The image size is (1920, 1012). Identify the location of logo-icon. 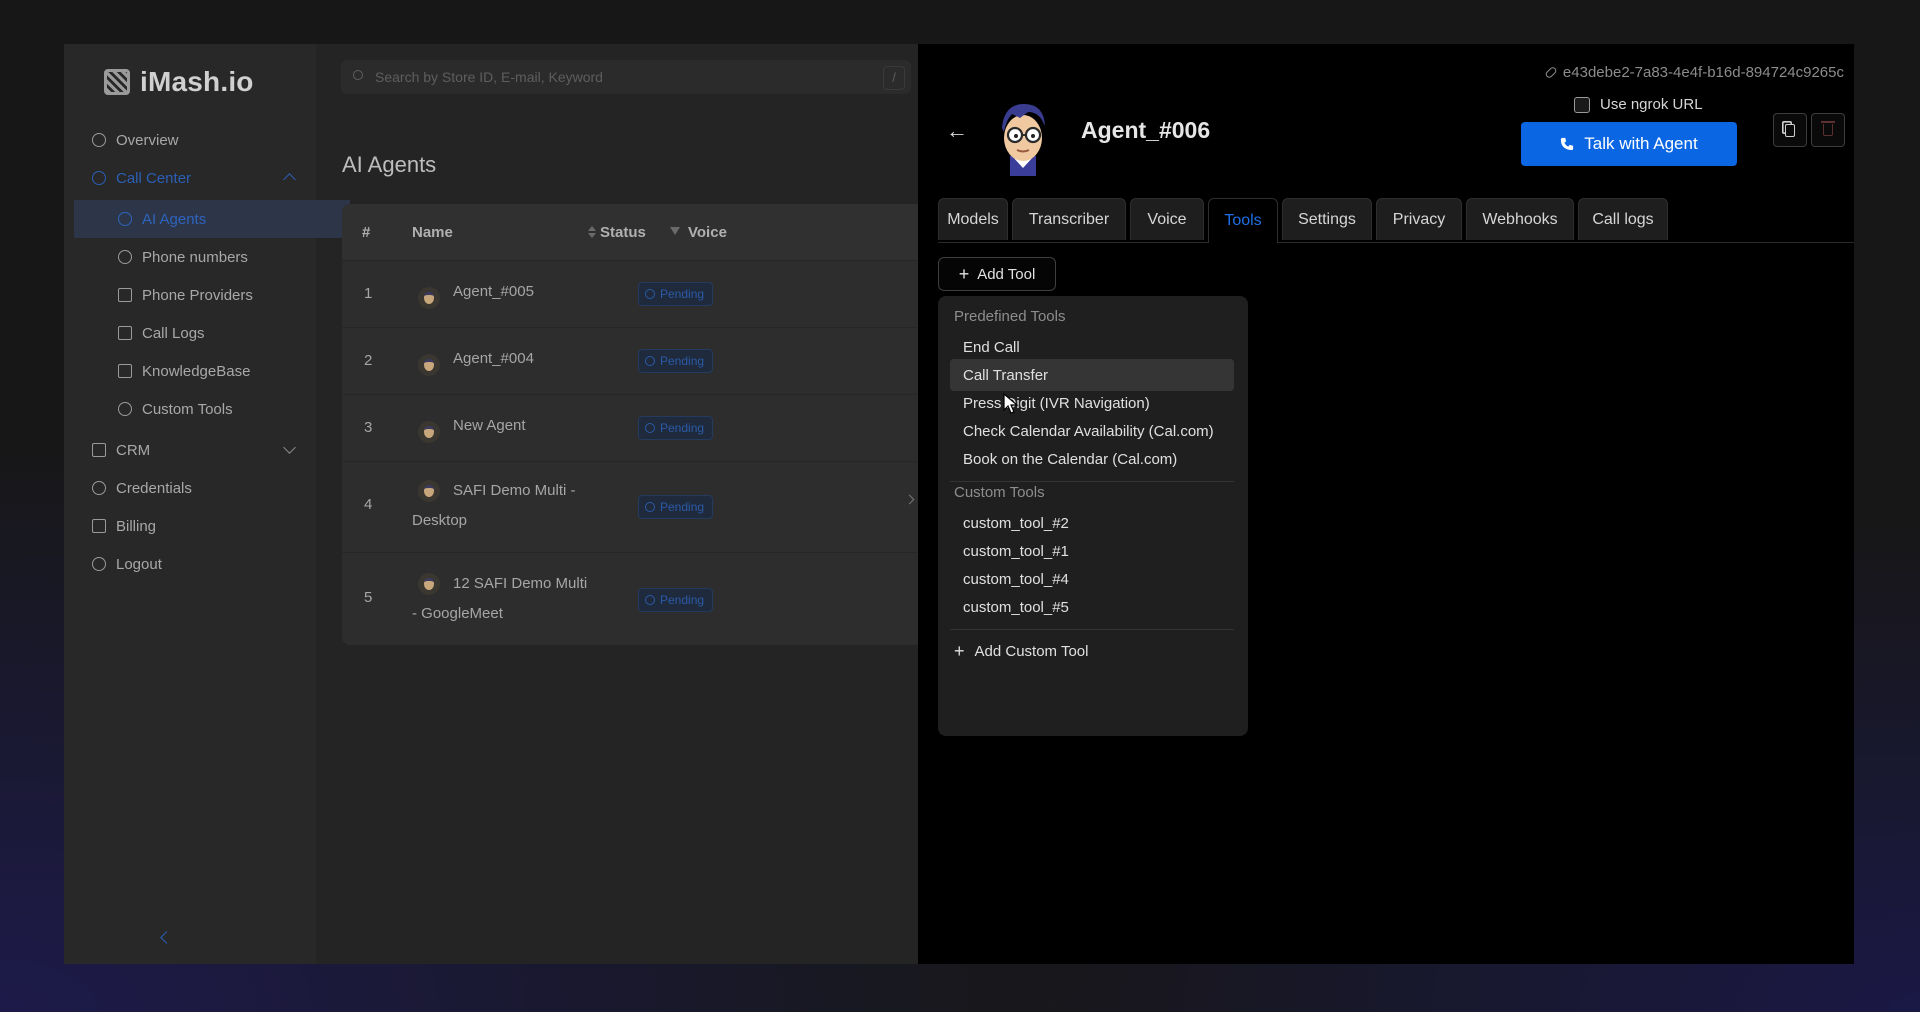
(117, 82).